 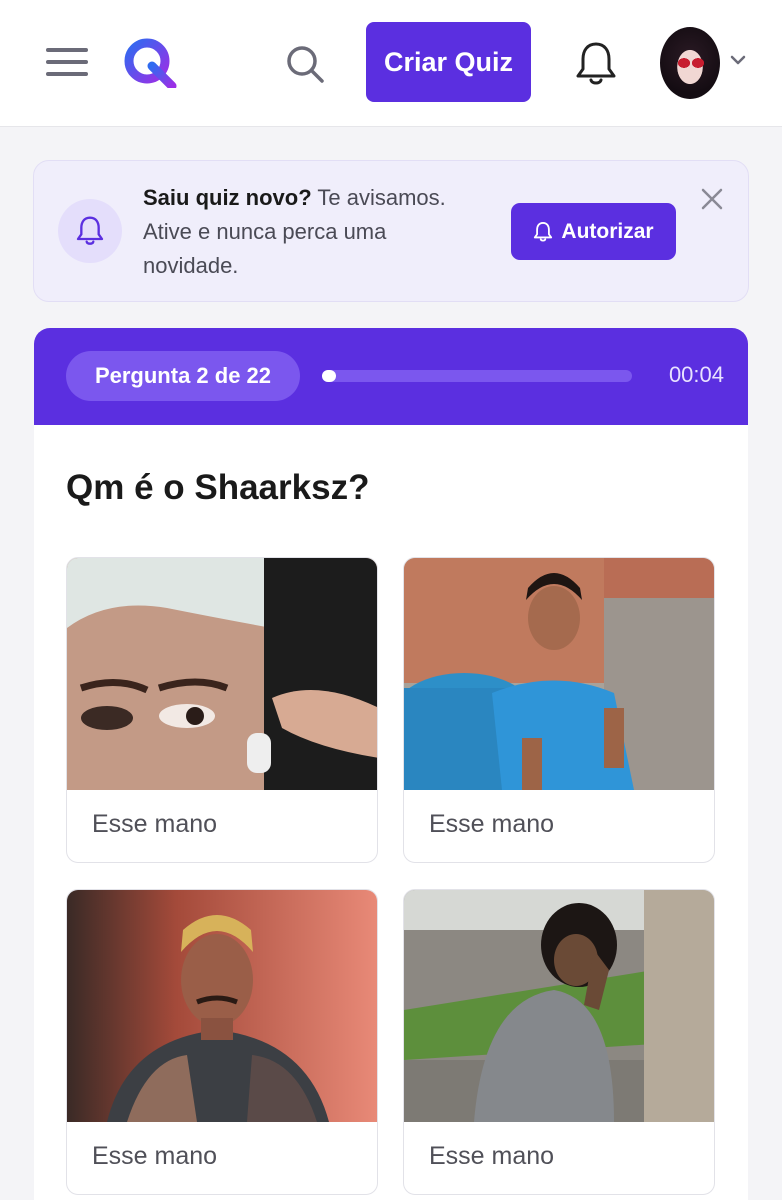 I want to click on progress-fill, so click(x=329, y=376).